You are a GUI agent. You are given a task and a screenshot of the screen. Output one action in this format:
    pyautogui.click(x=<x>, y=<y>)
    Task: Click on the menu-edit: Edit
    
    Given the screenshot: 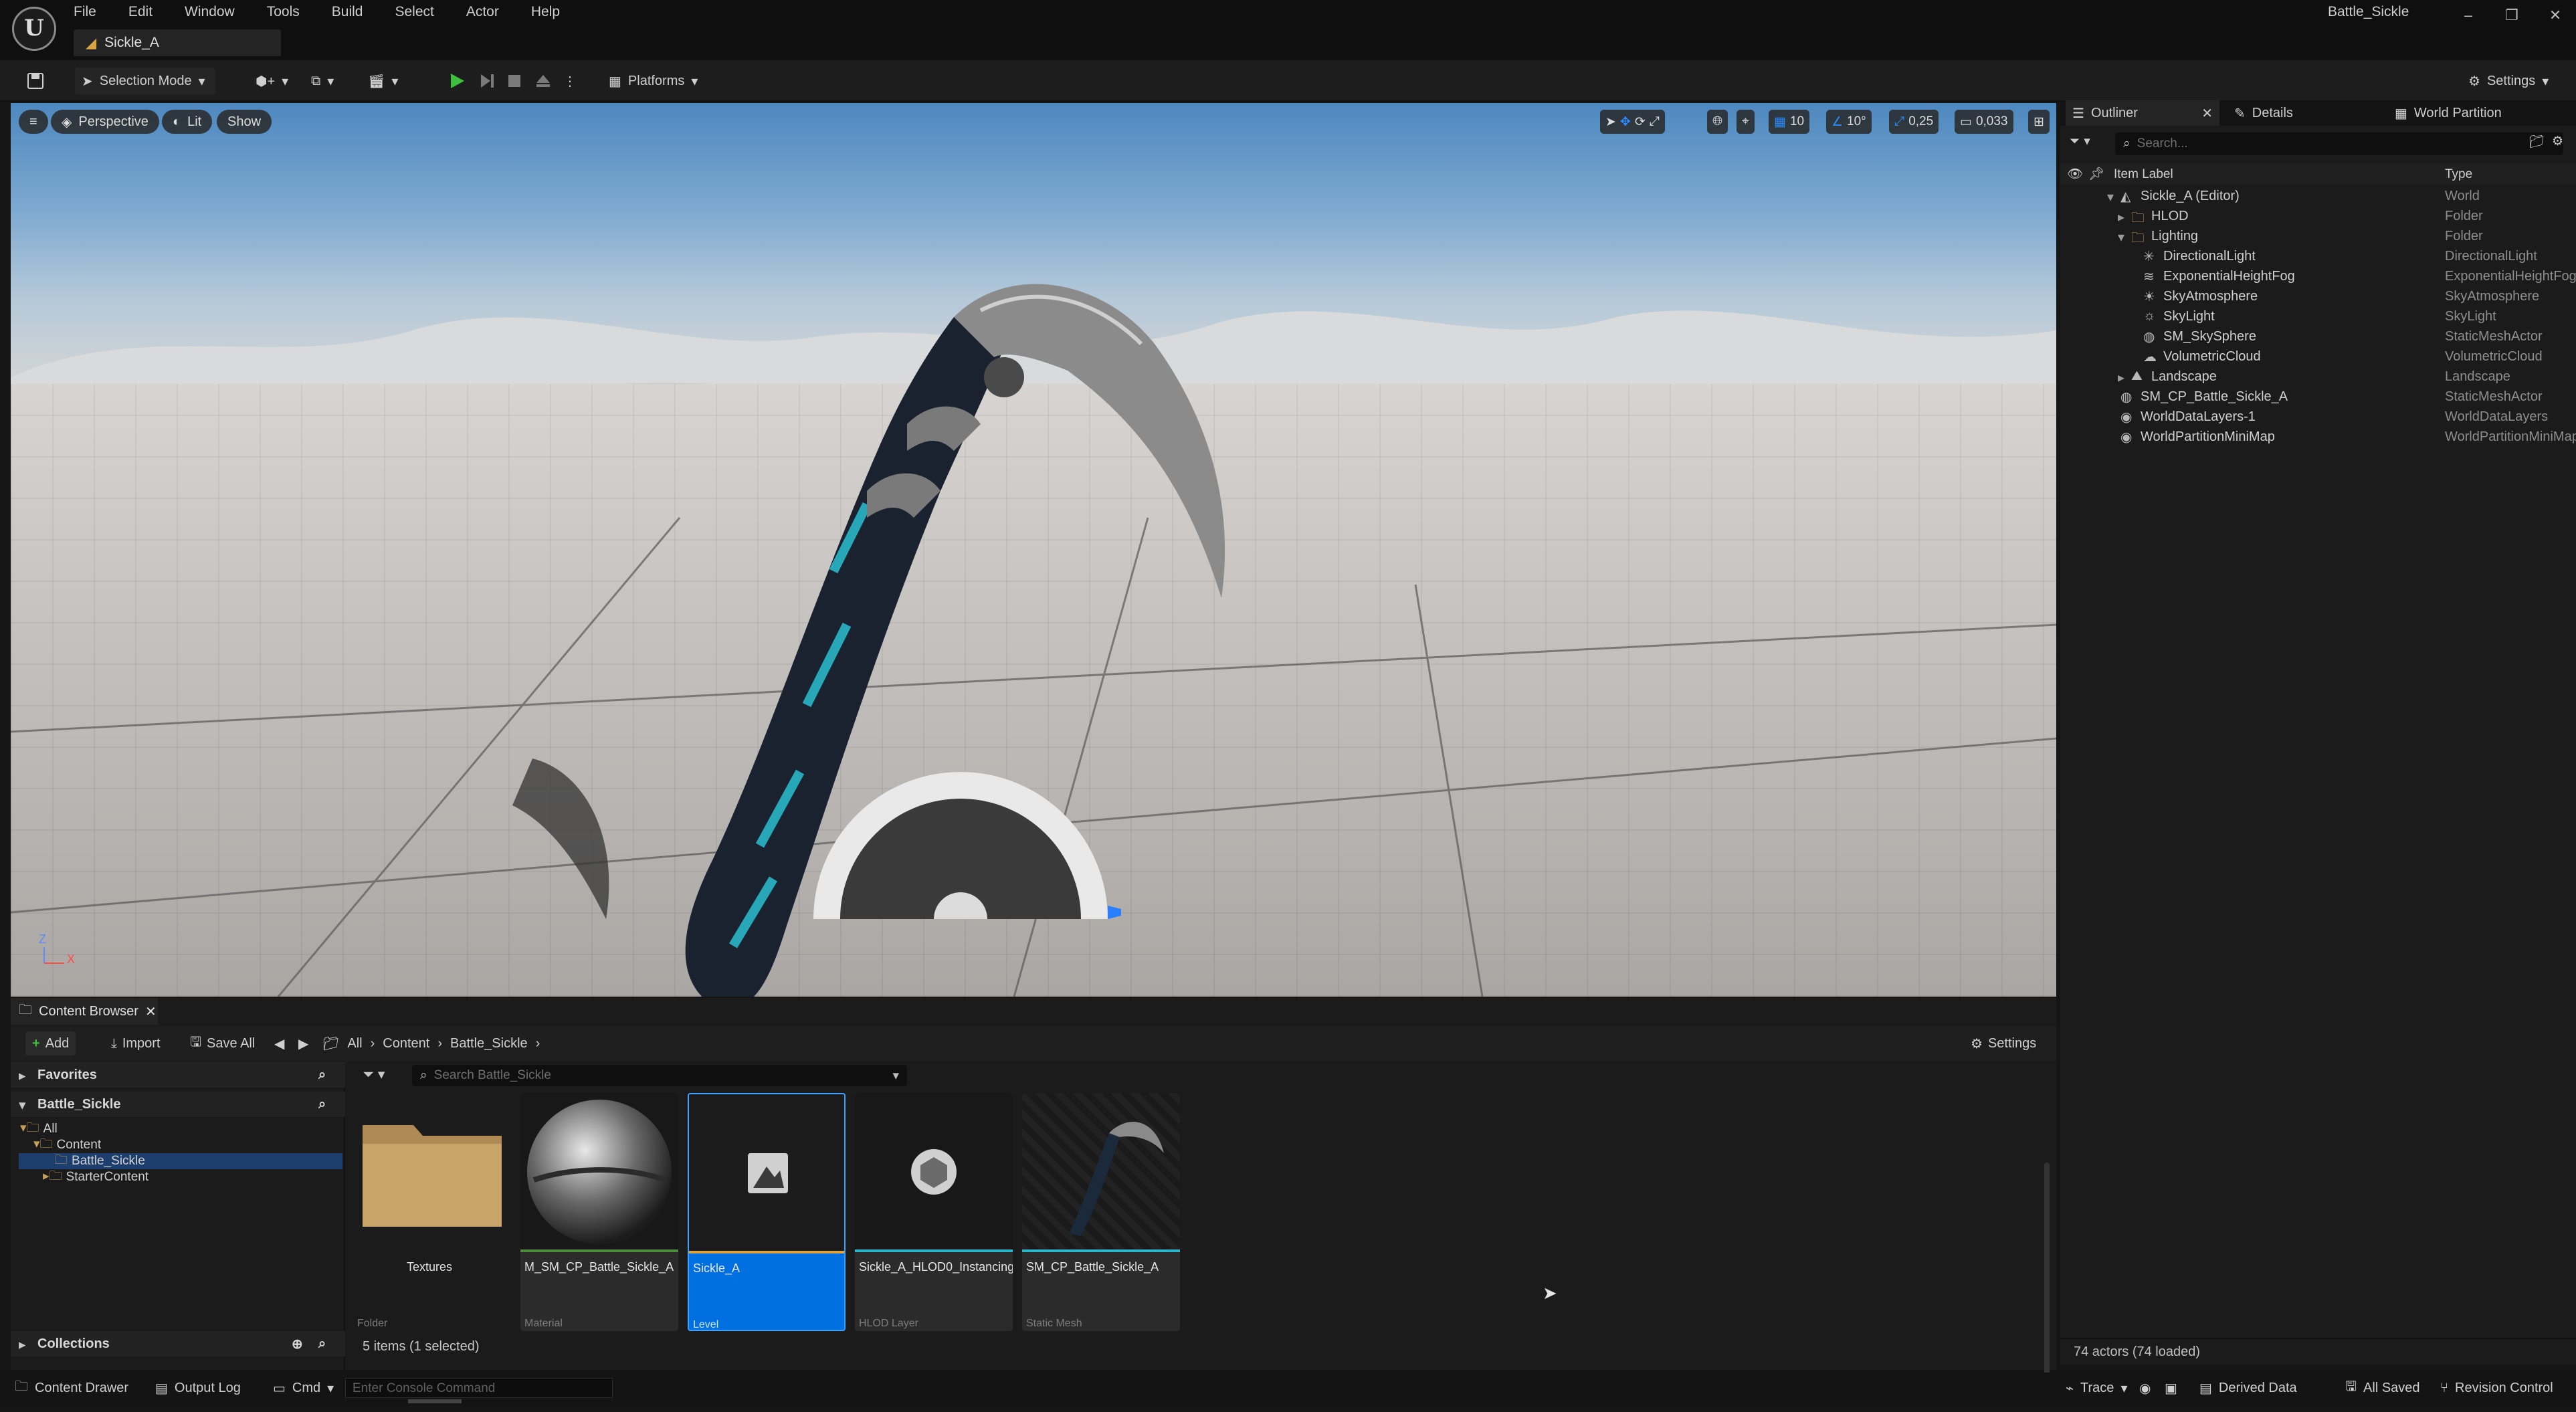 What is the action you would take?
    pyautogui.click(x=140, y=12)
    